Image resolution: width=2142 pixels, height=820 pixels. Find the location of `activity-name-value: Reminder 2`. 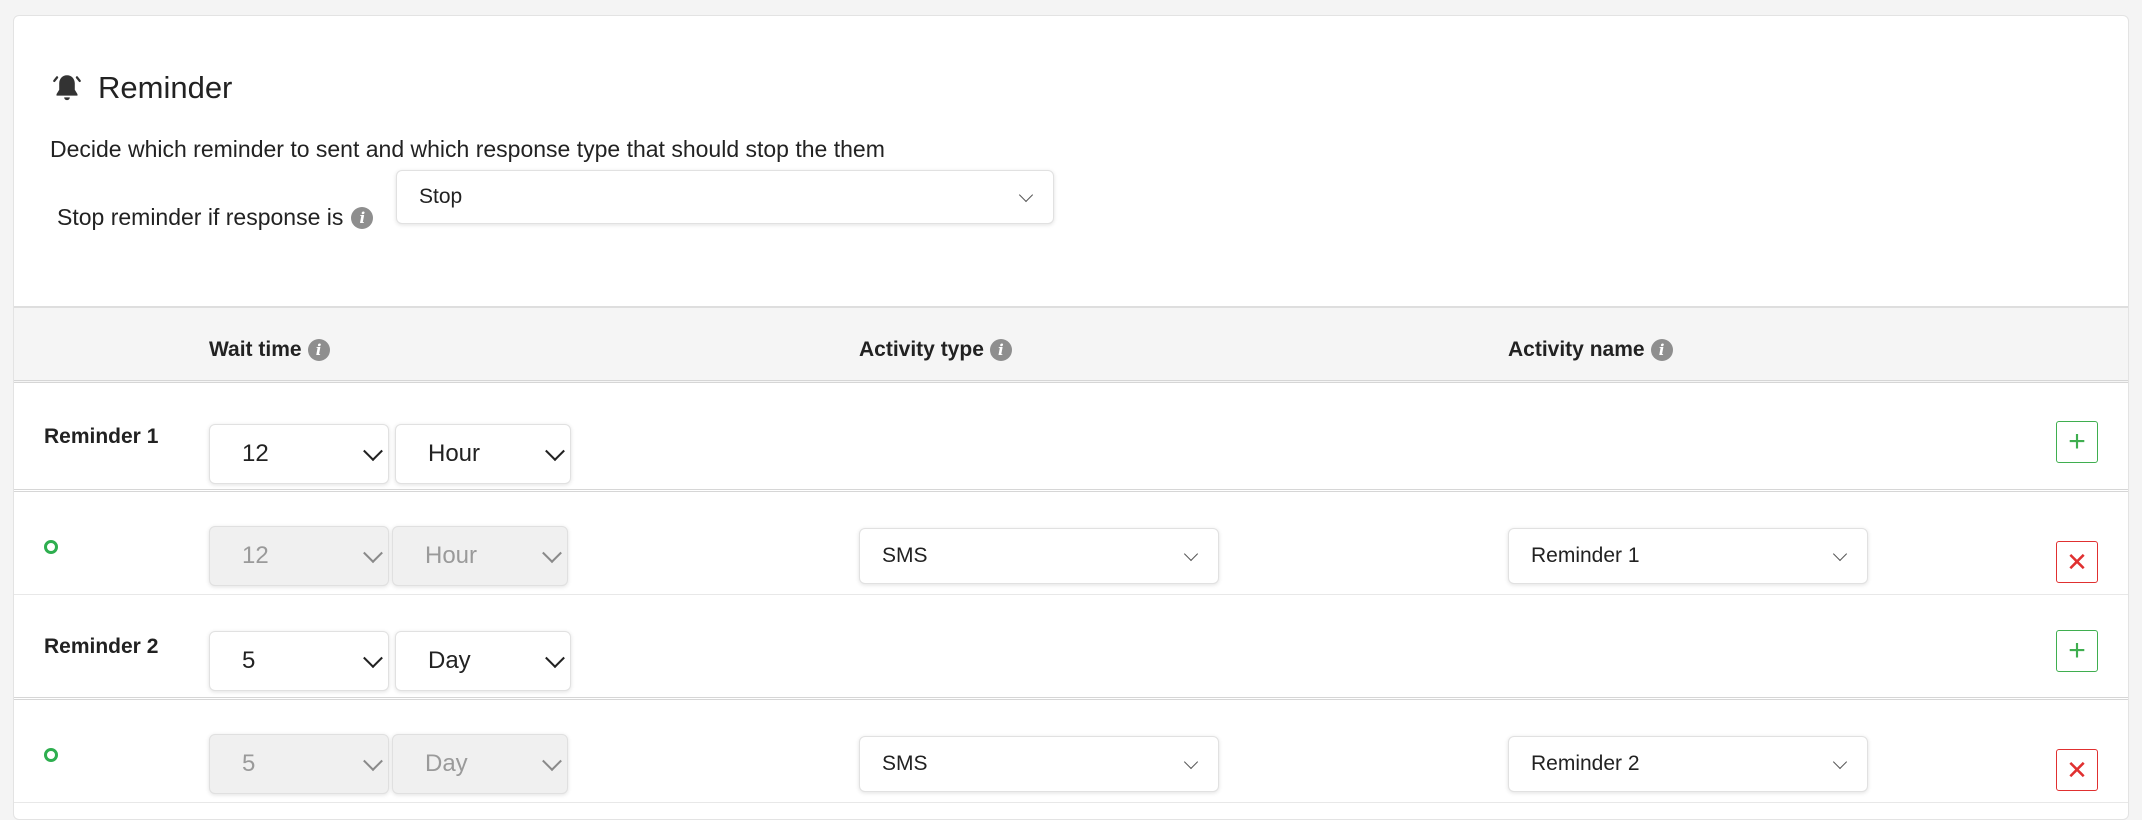

activity-name-value: Reminder 2 is located at coordinates (1585, 763).